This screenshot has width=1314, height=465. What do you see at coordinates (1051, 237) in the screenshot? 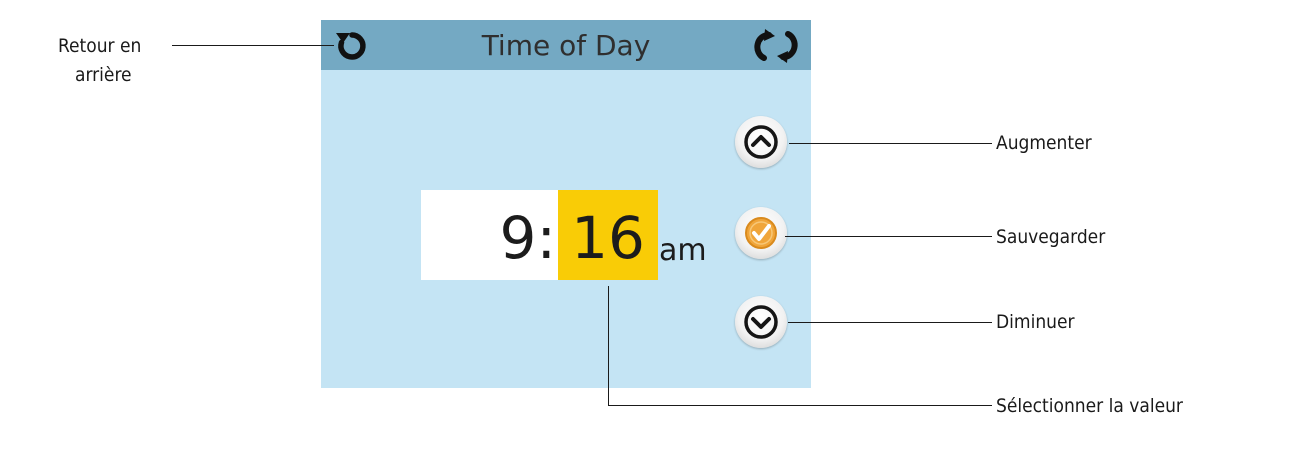
I see `callout-save-label: Sauvegarder` at bounding box center [1051, 237].